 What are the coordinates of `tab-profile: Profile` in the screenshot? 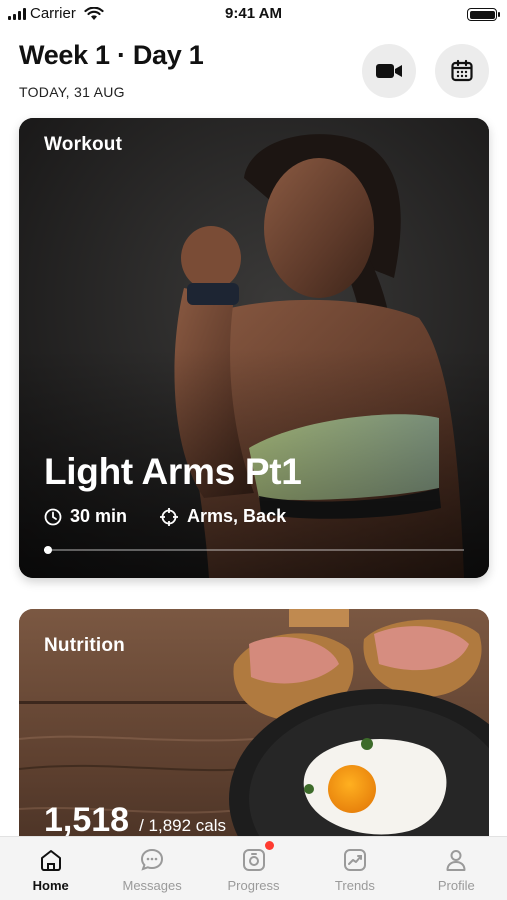 It's located at (456, 868).